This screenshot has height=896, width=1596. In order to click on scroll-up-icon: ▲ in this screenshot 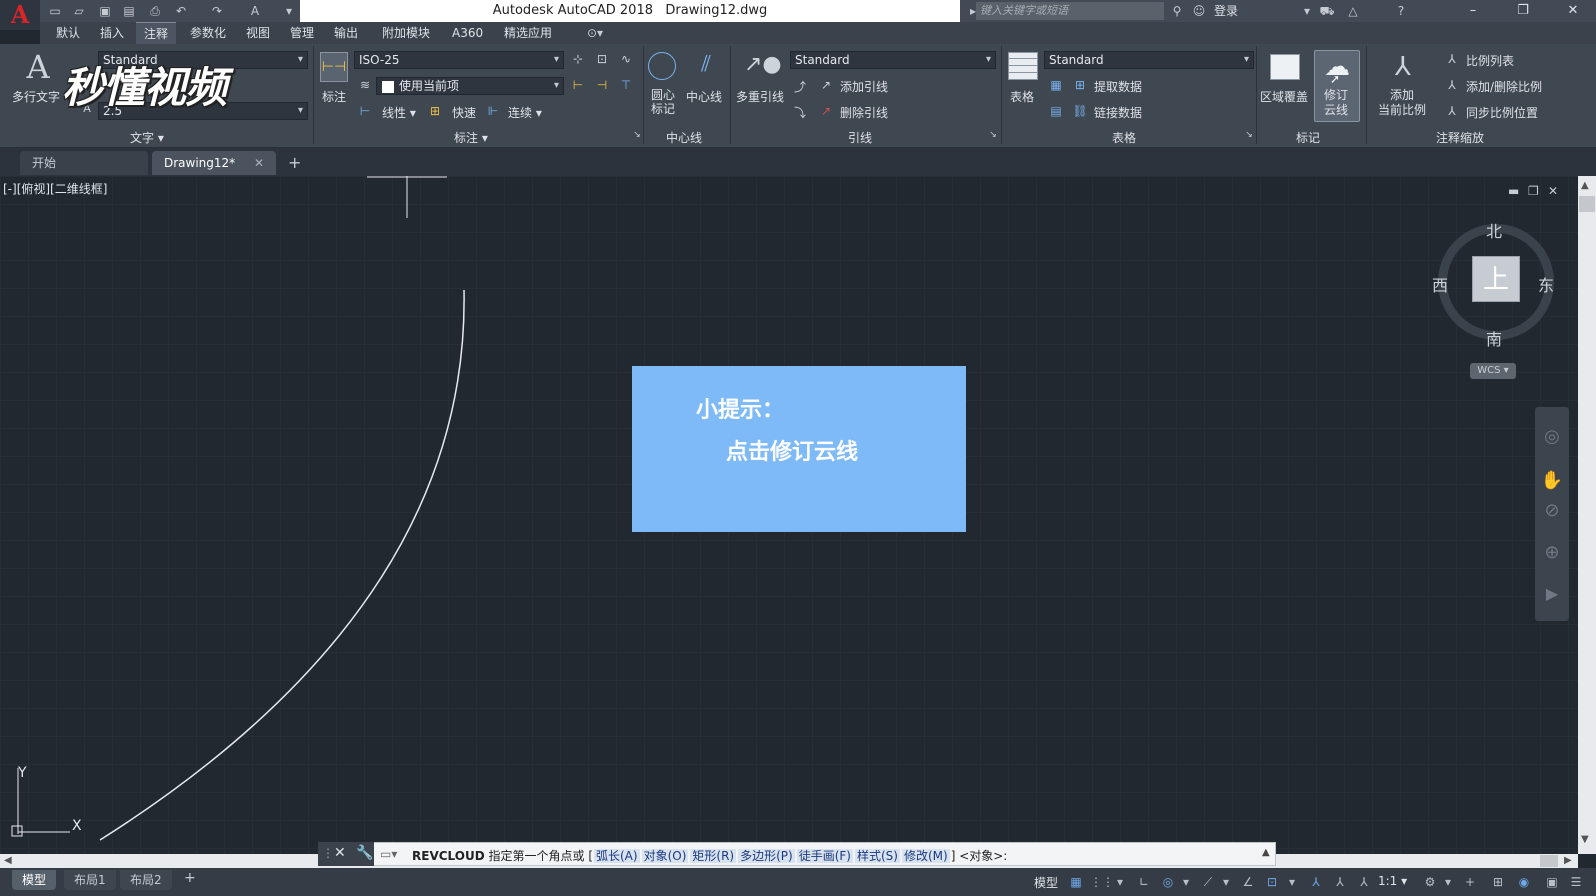, I will do `click(1585, 185)`.